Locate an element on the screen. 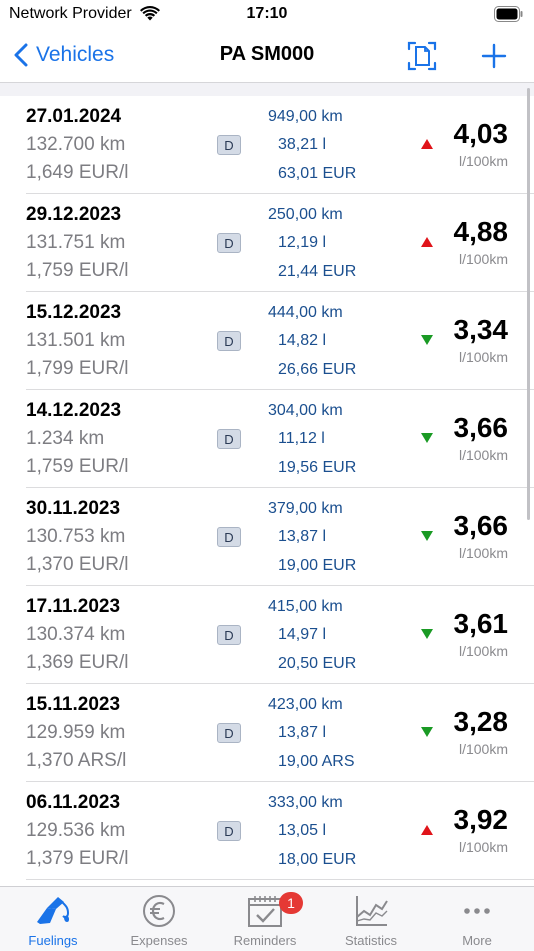  tab-label: Fuelings is located at coordinates (53, 940).